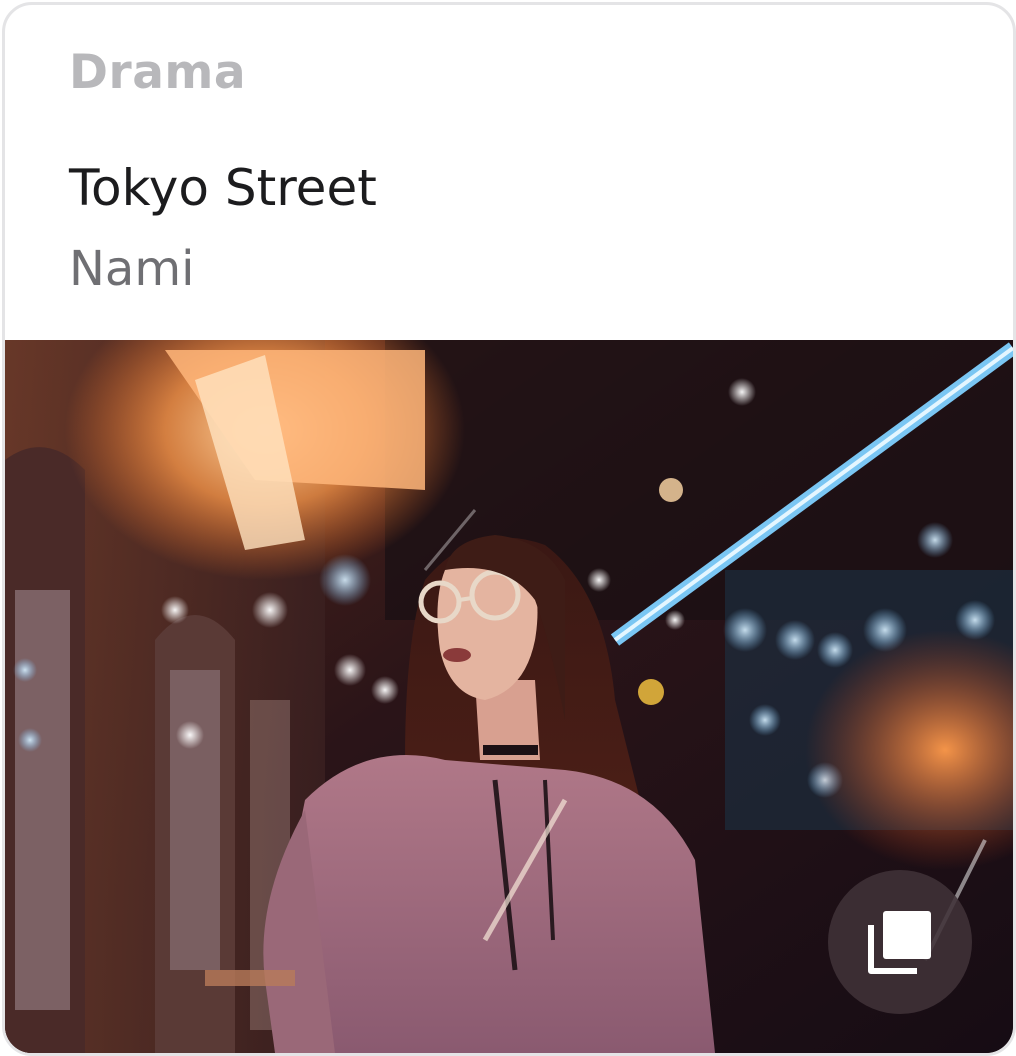 Image resolution: width=1016 pixels, height=1056 pixels. I want to click on stacked-images-icon, so click(899, 942).